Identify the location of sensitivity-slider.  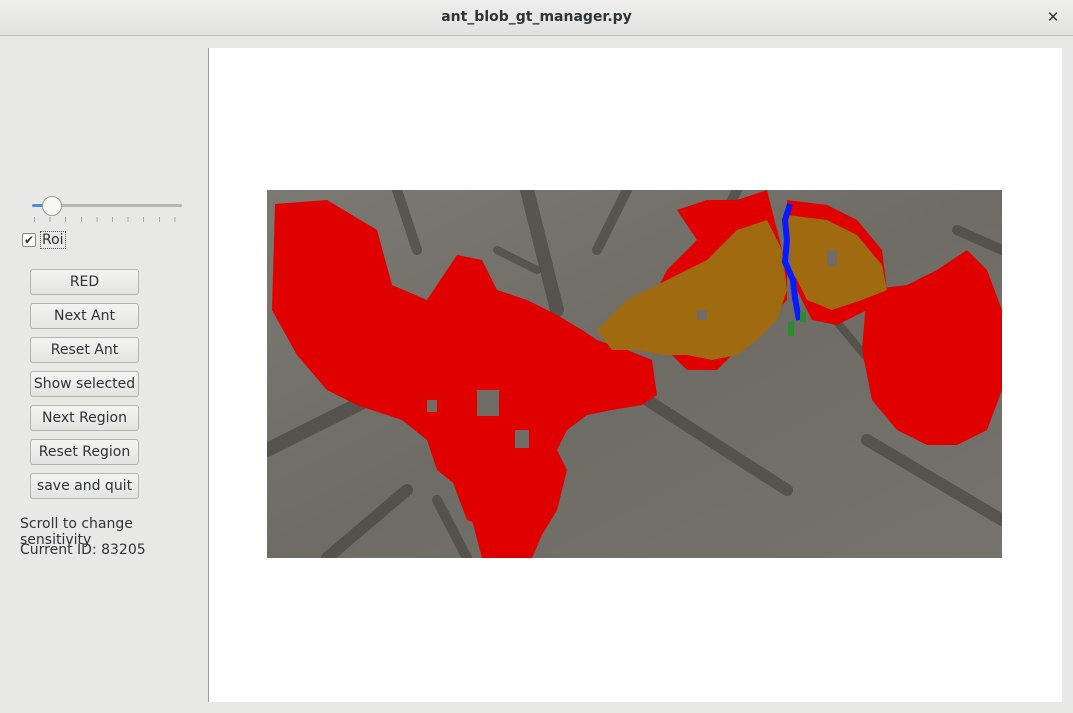
(107, 209).